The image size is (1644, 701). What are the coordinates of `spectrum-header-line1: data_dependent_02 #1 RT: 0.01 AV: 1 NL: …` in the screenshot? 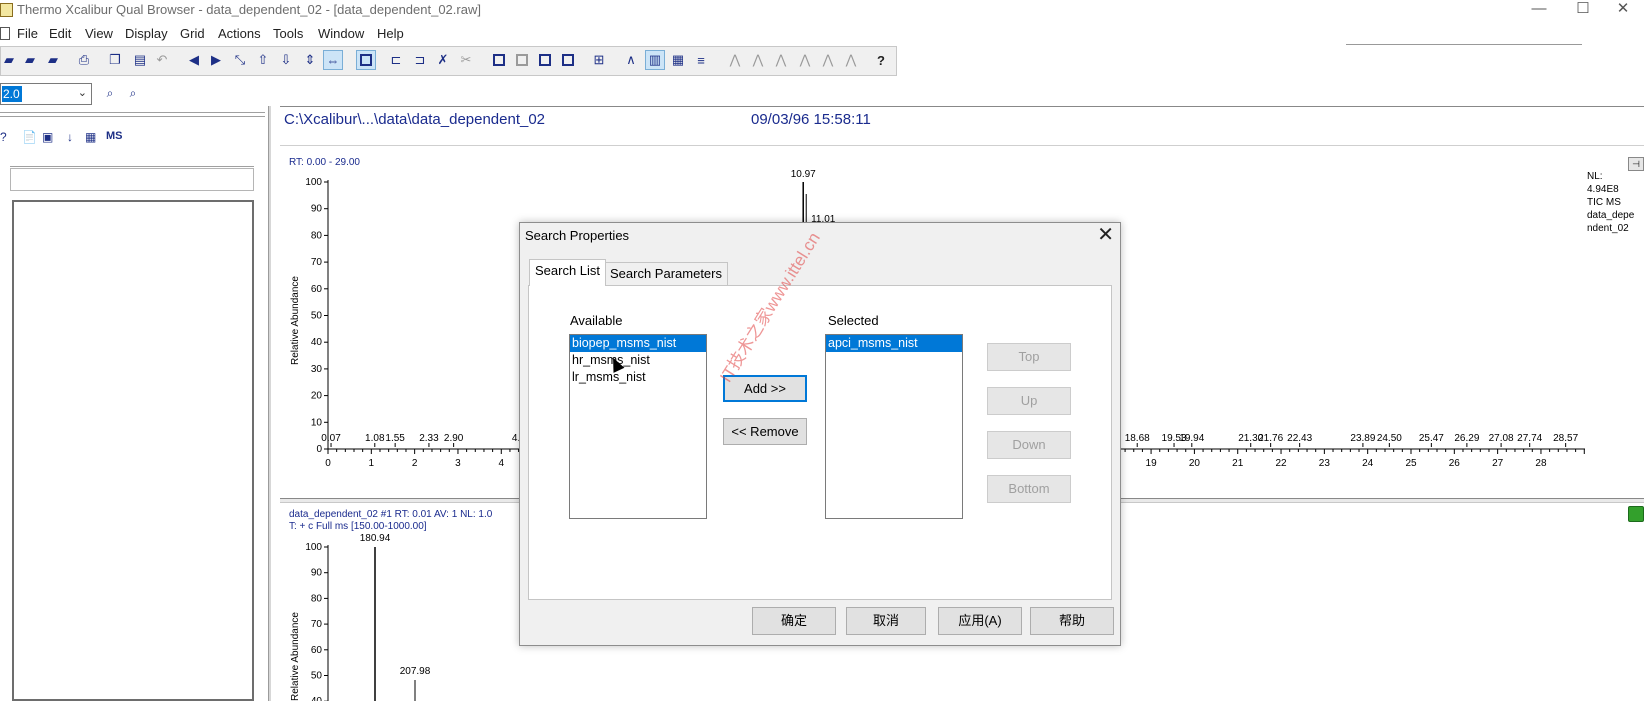 It's located at (391, 514).